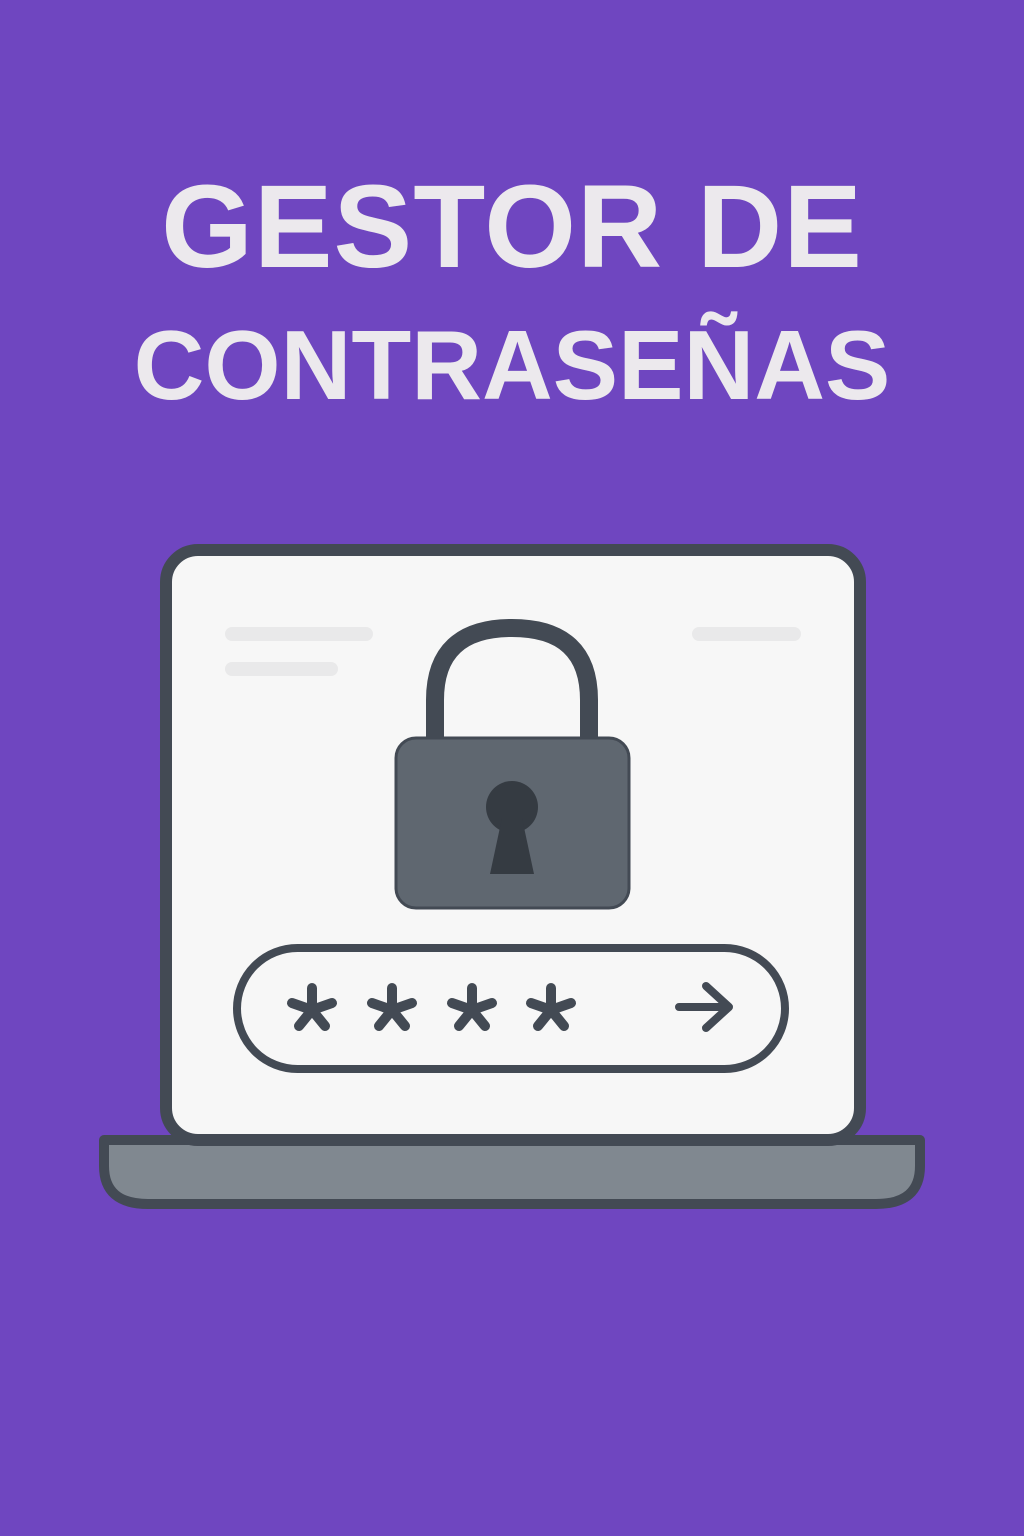 The image size is (1024, 1536). Describe the element at coordinates (512, 1172) in the screenshot. I see `laptop-base` at that location.